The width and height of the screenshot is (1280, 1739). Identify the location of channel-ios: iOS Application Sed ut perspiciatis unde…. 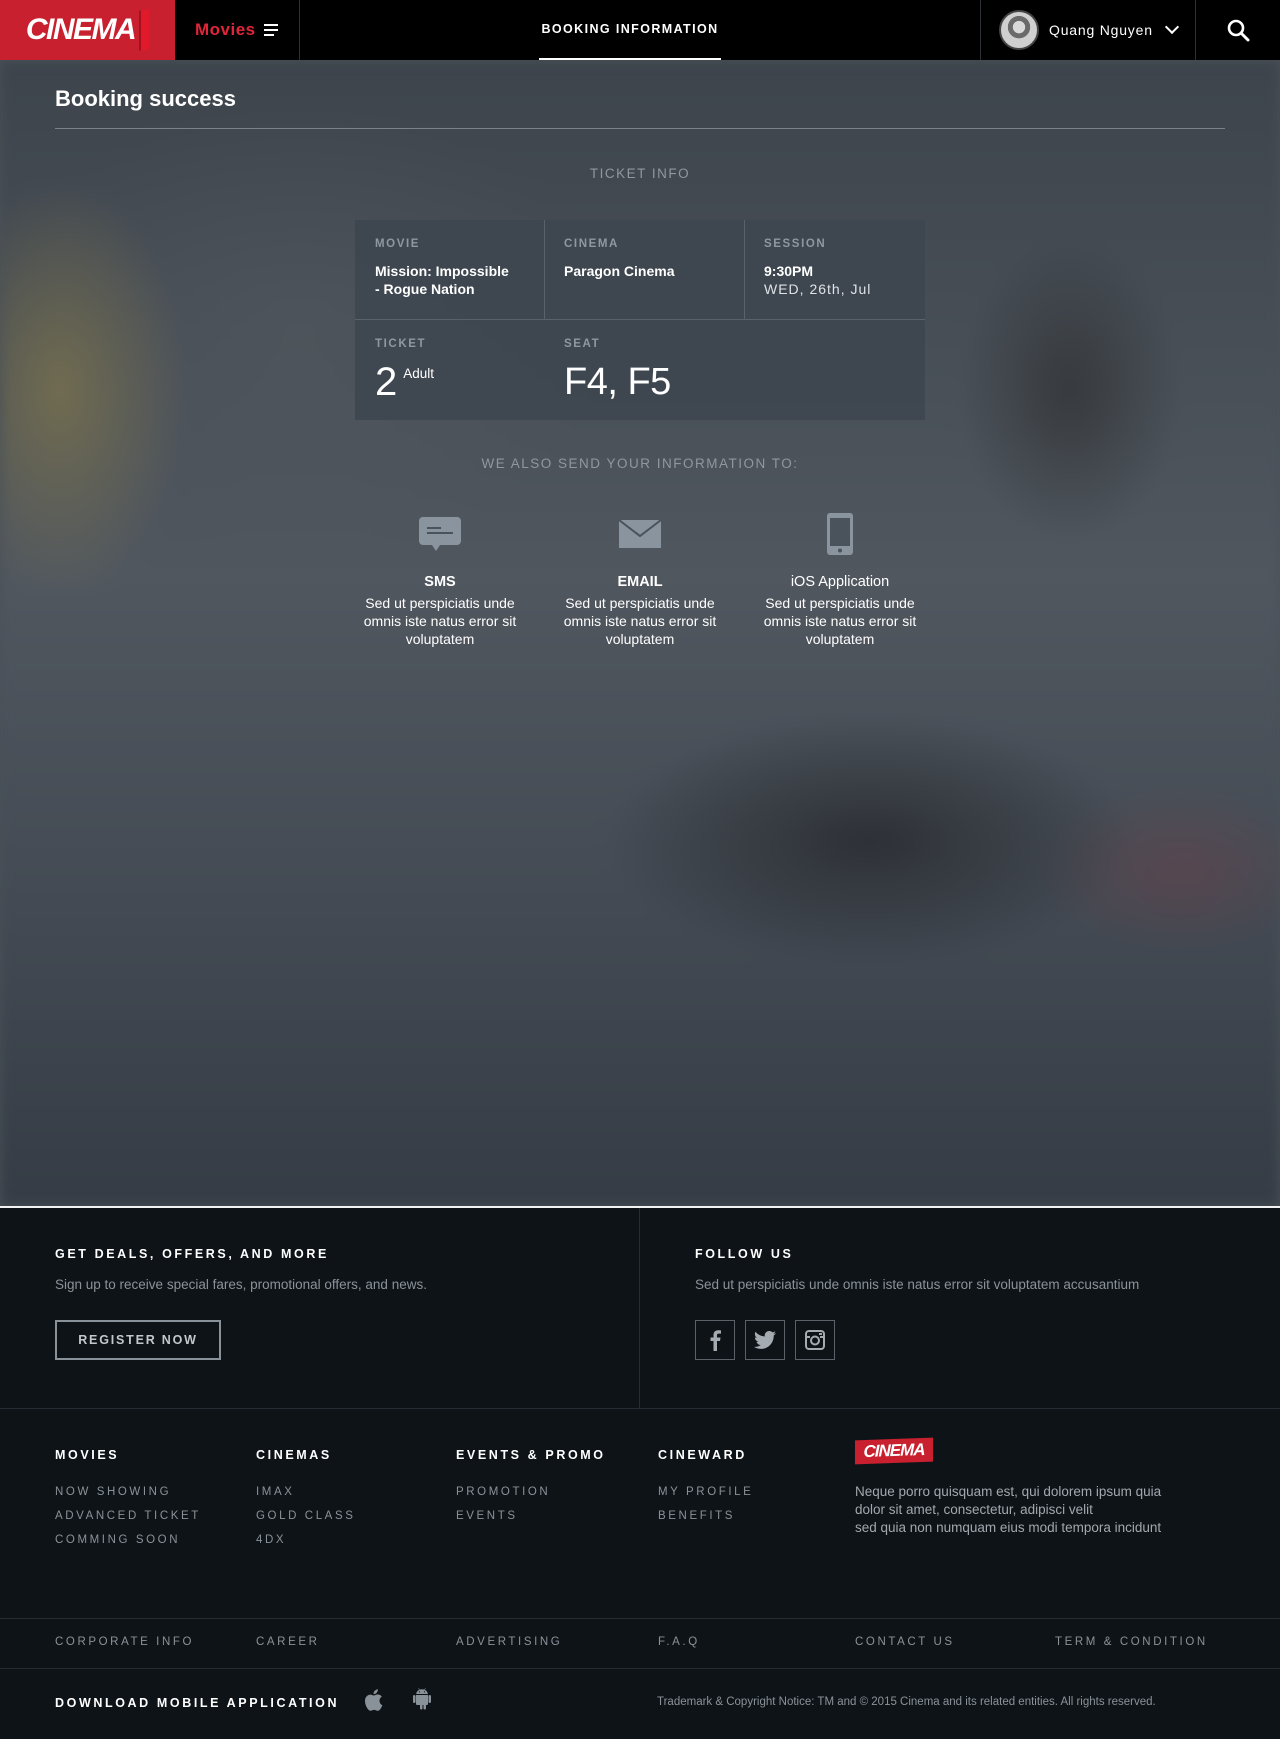
(840, 579).